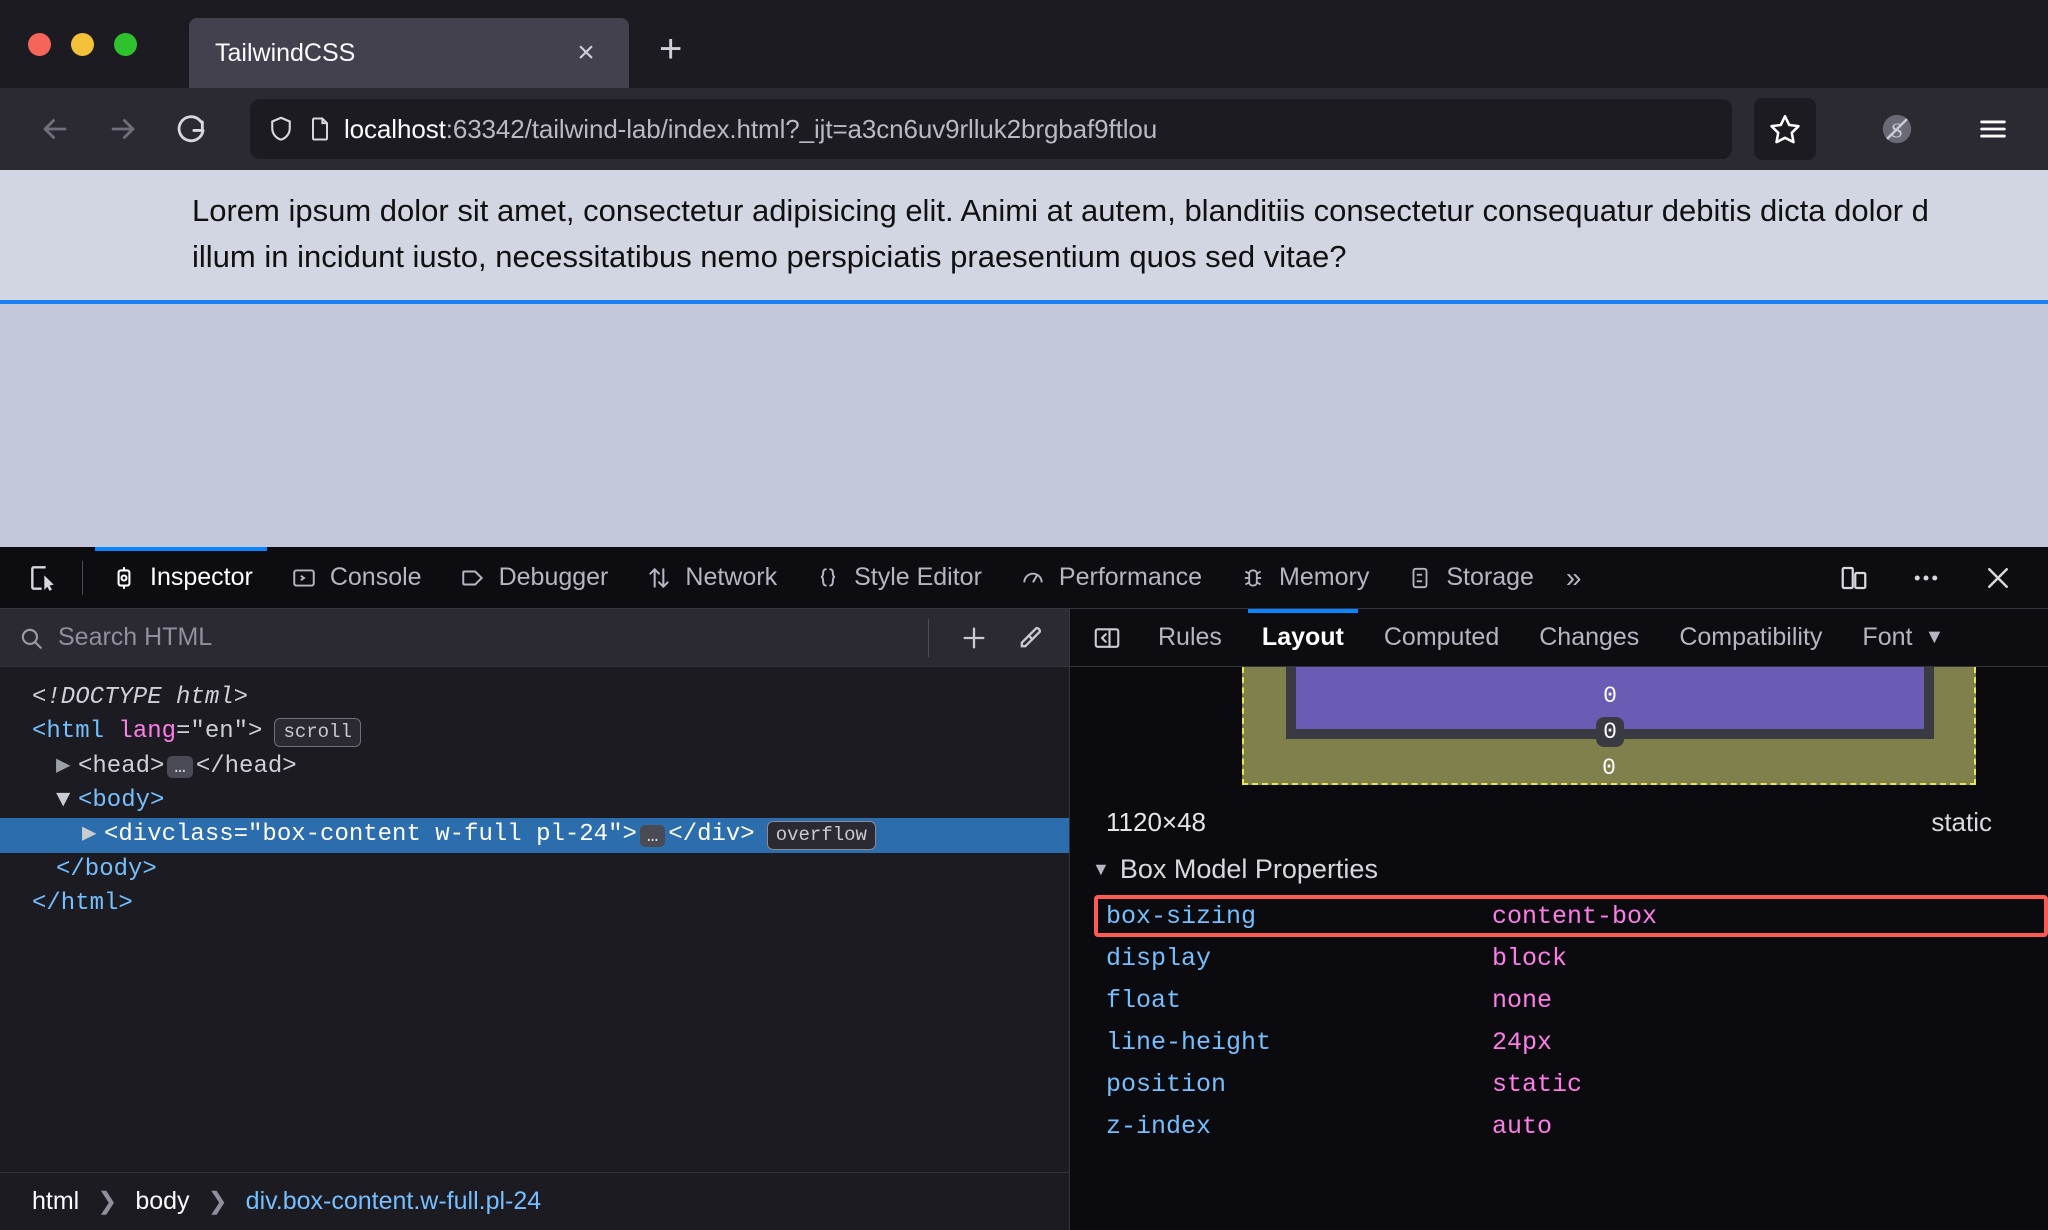 Image resolution: width=2048 pixels, height=1230 pixels. What do you see at coordinates (493, 637) in the screenshot?
I see `search-html-input: Search HTML` at bounding box center [493, 637].